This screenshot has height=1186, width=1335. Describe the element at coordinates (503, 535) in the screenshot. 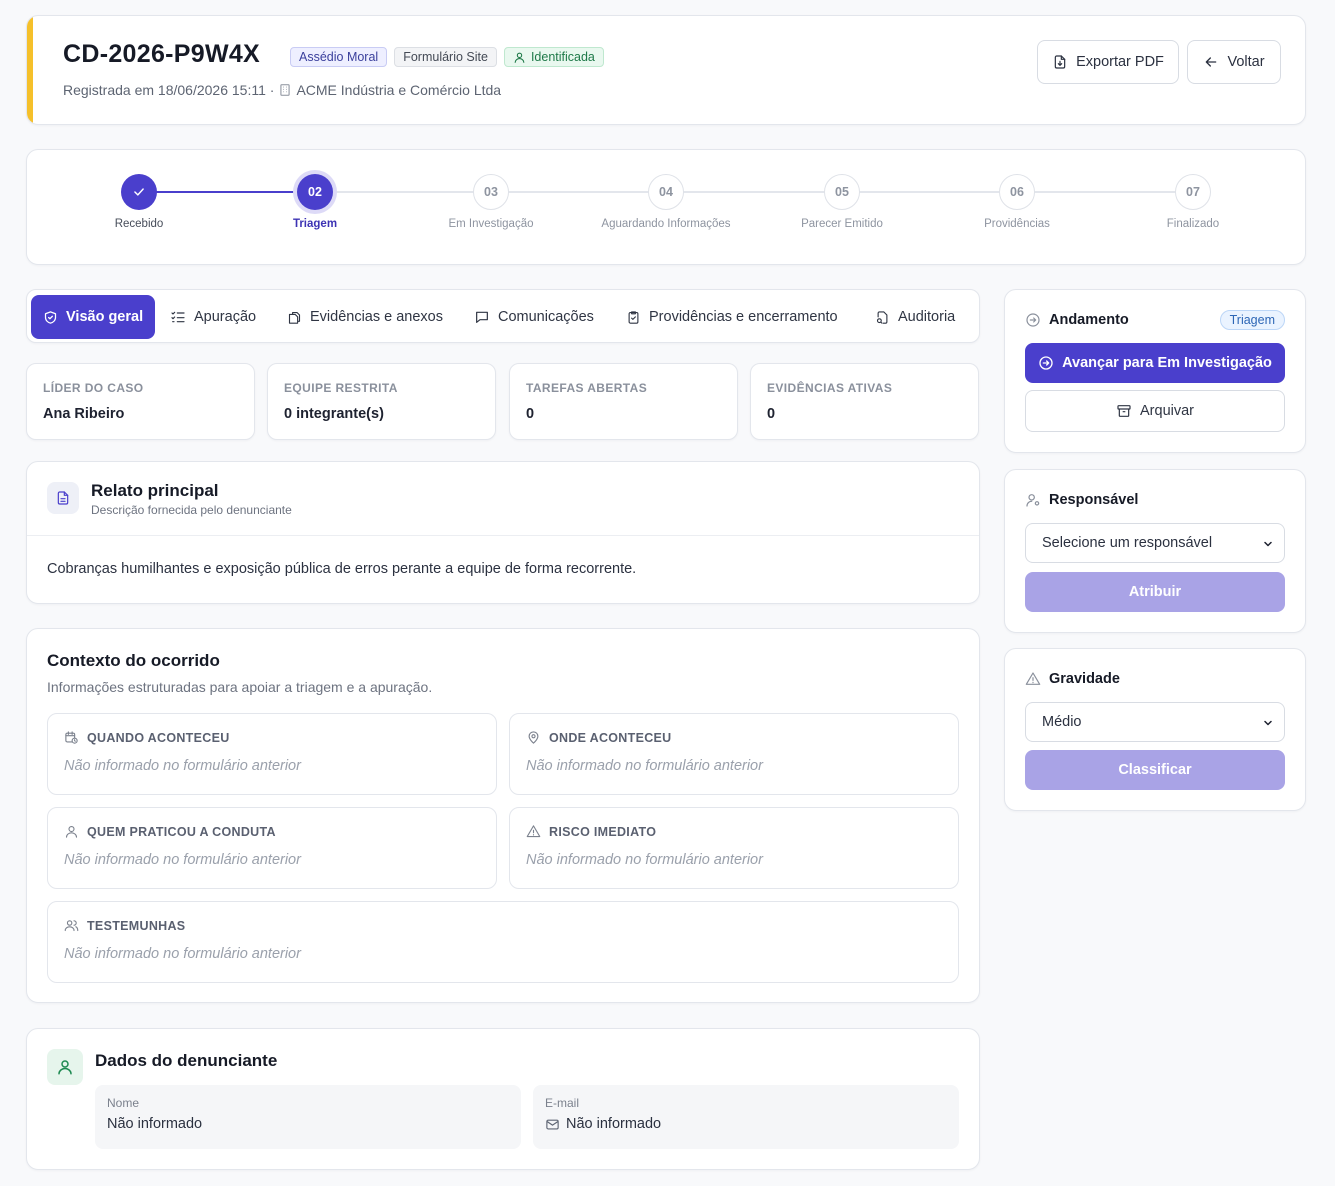

I see `divider` at that location.